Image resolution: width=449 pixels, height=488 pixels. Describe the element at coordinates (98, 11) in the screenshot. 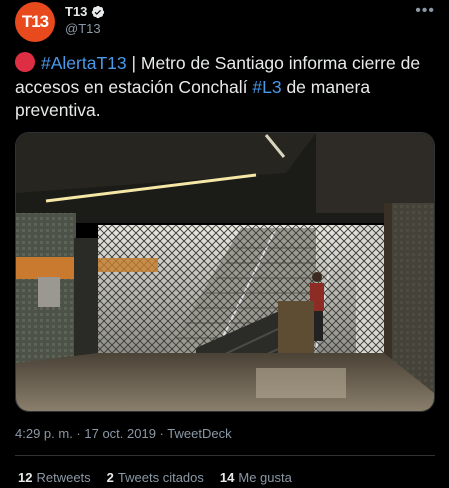

I see `verified-badge-icon` at that location.